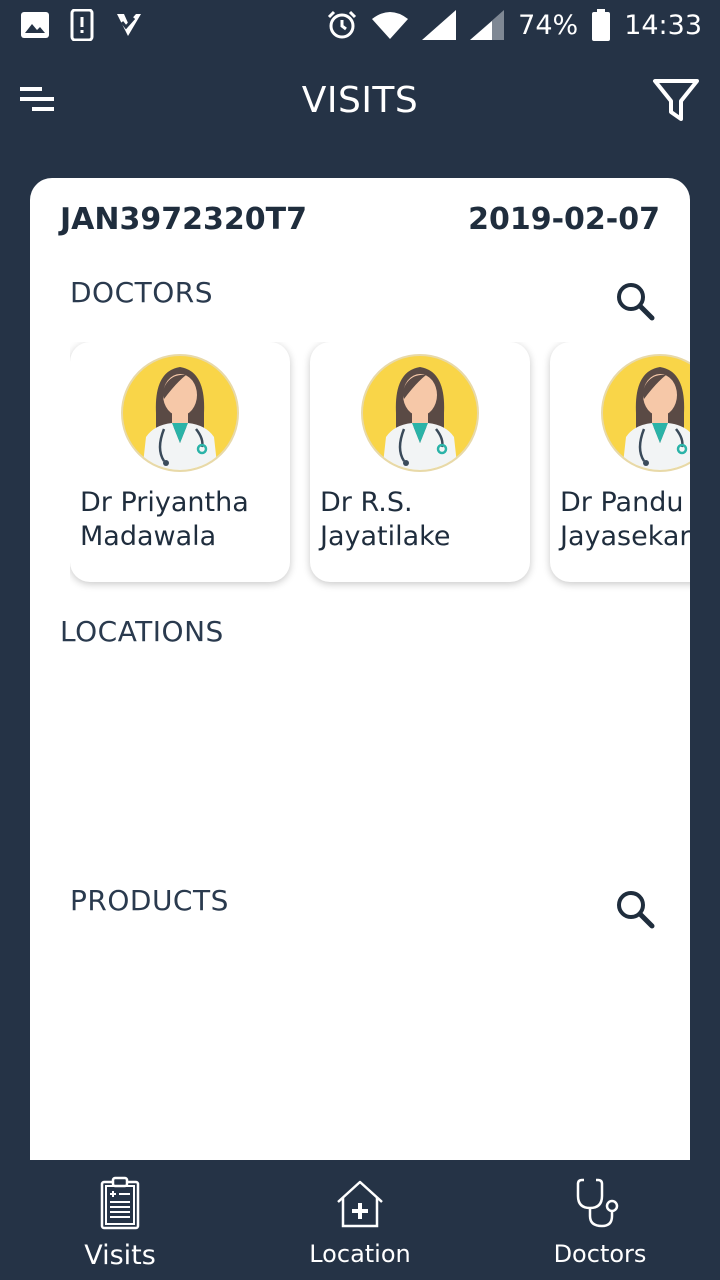 This screenshot has height=1280, width=720. Describe the element at coordinates (390, 25) in the screenshot. I see `wifi-icon` at that location.